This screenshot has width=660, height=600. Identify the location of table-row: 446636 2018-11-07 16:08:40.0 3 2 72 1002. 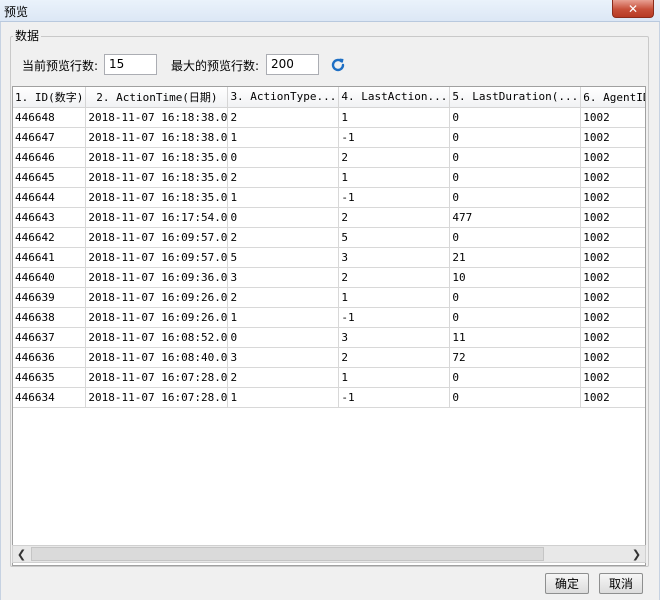
(329, 357).